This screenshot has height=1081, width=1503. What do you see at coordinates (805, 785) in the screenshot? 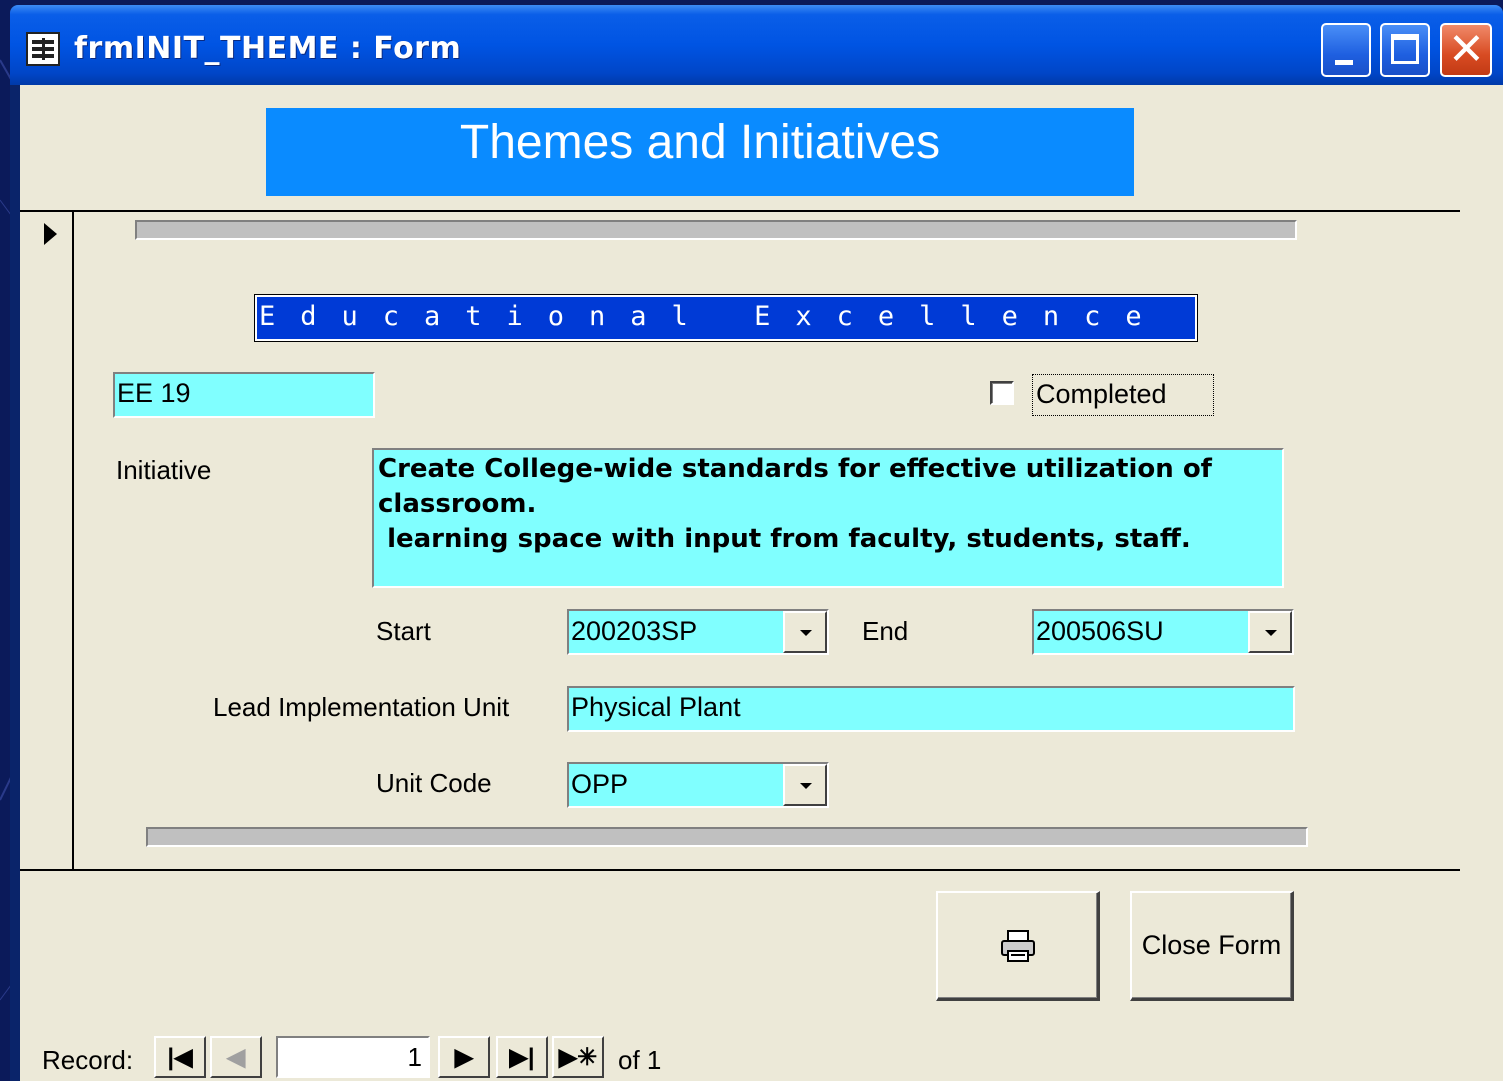
I see `unit-code-dropdown-button` at bounding box center [805, 785].